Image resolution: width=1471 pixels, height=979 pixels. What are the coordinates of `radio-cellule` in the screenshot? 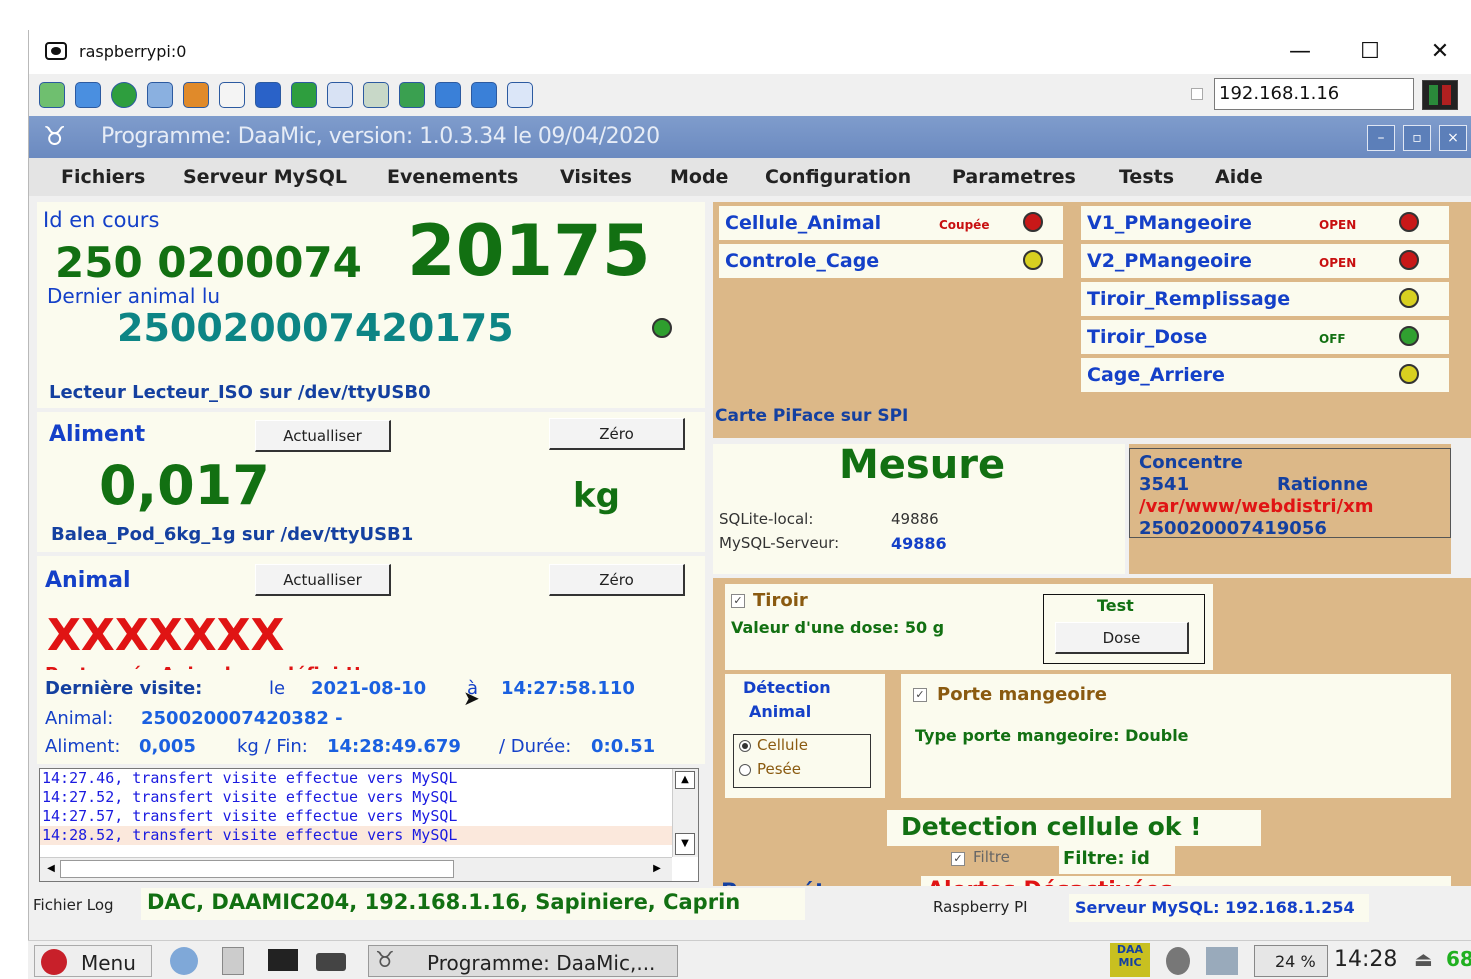 It's located at (745, 746).